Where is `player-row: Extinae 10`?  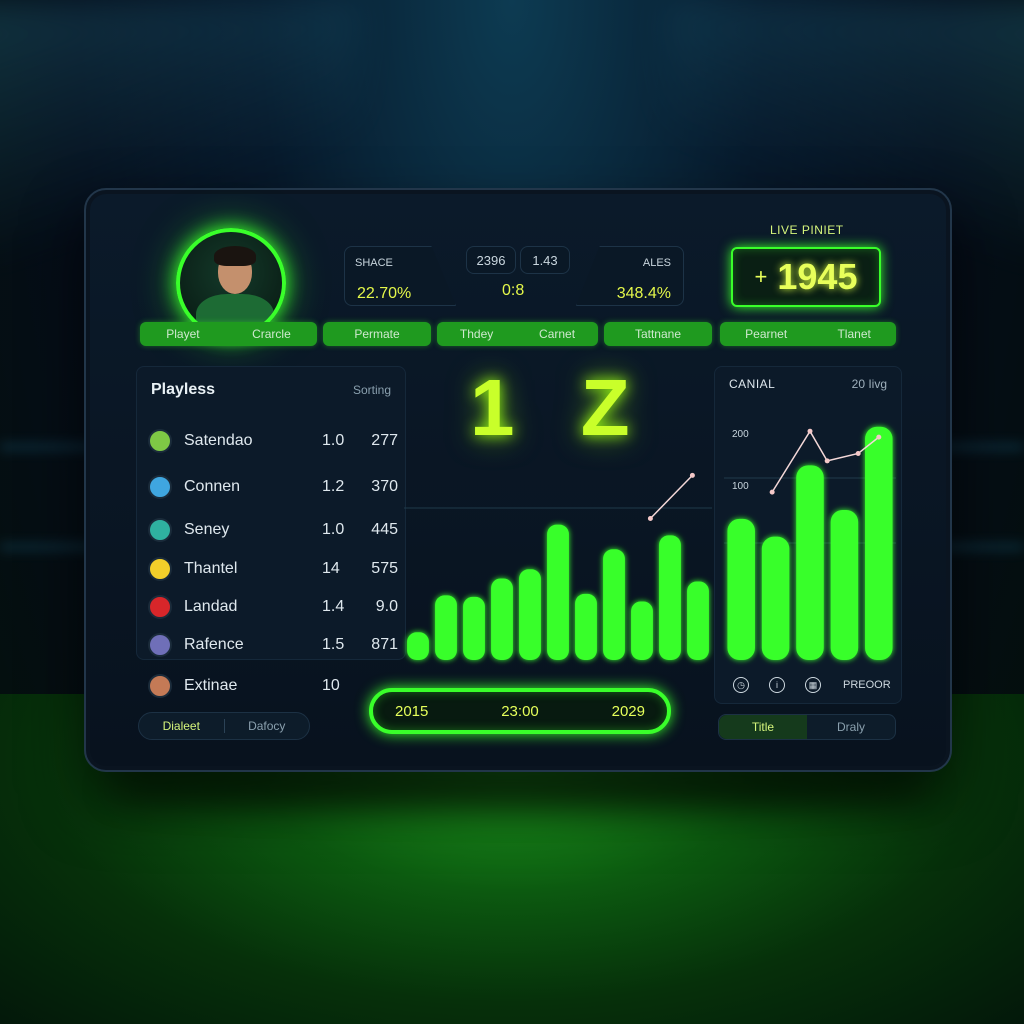
player-row: Extinae 10 is located at coordinates (273, 686).